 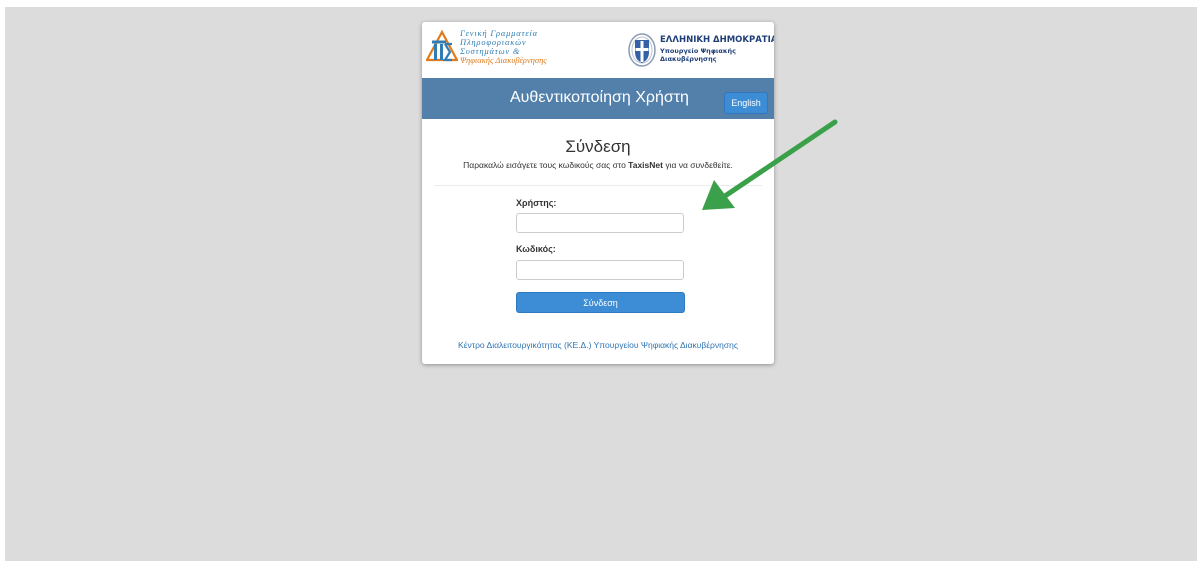 What do you see at coordinates (688, 58) in the screenshot?
I see `ministry-line-2: Διακυβέρνησης` at bounding box center [688, 58].